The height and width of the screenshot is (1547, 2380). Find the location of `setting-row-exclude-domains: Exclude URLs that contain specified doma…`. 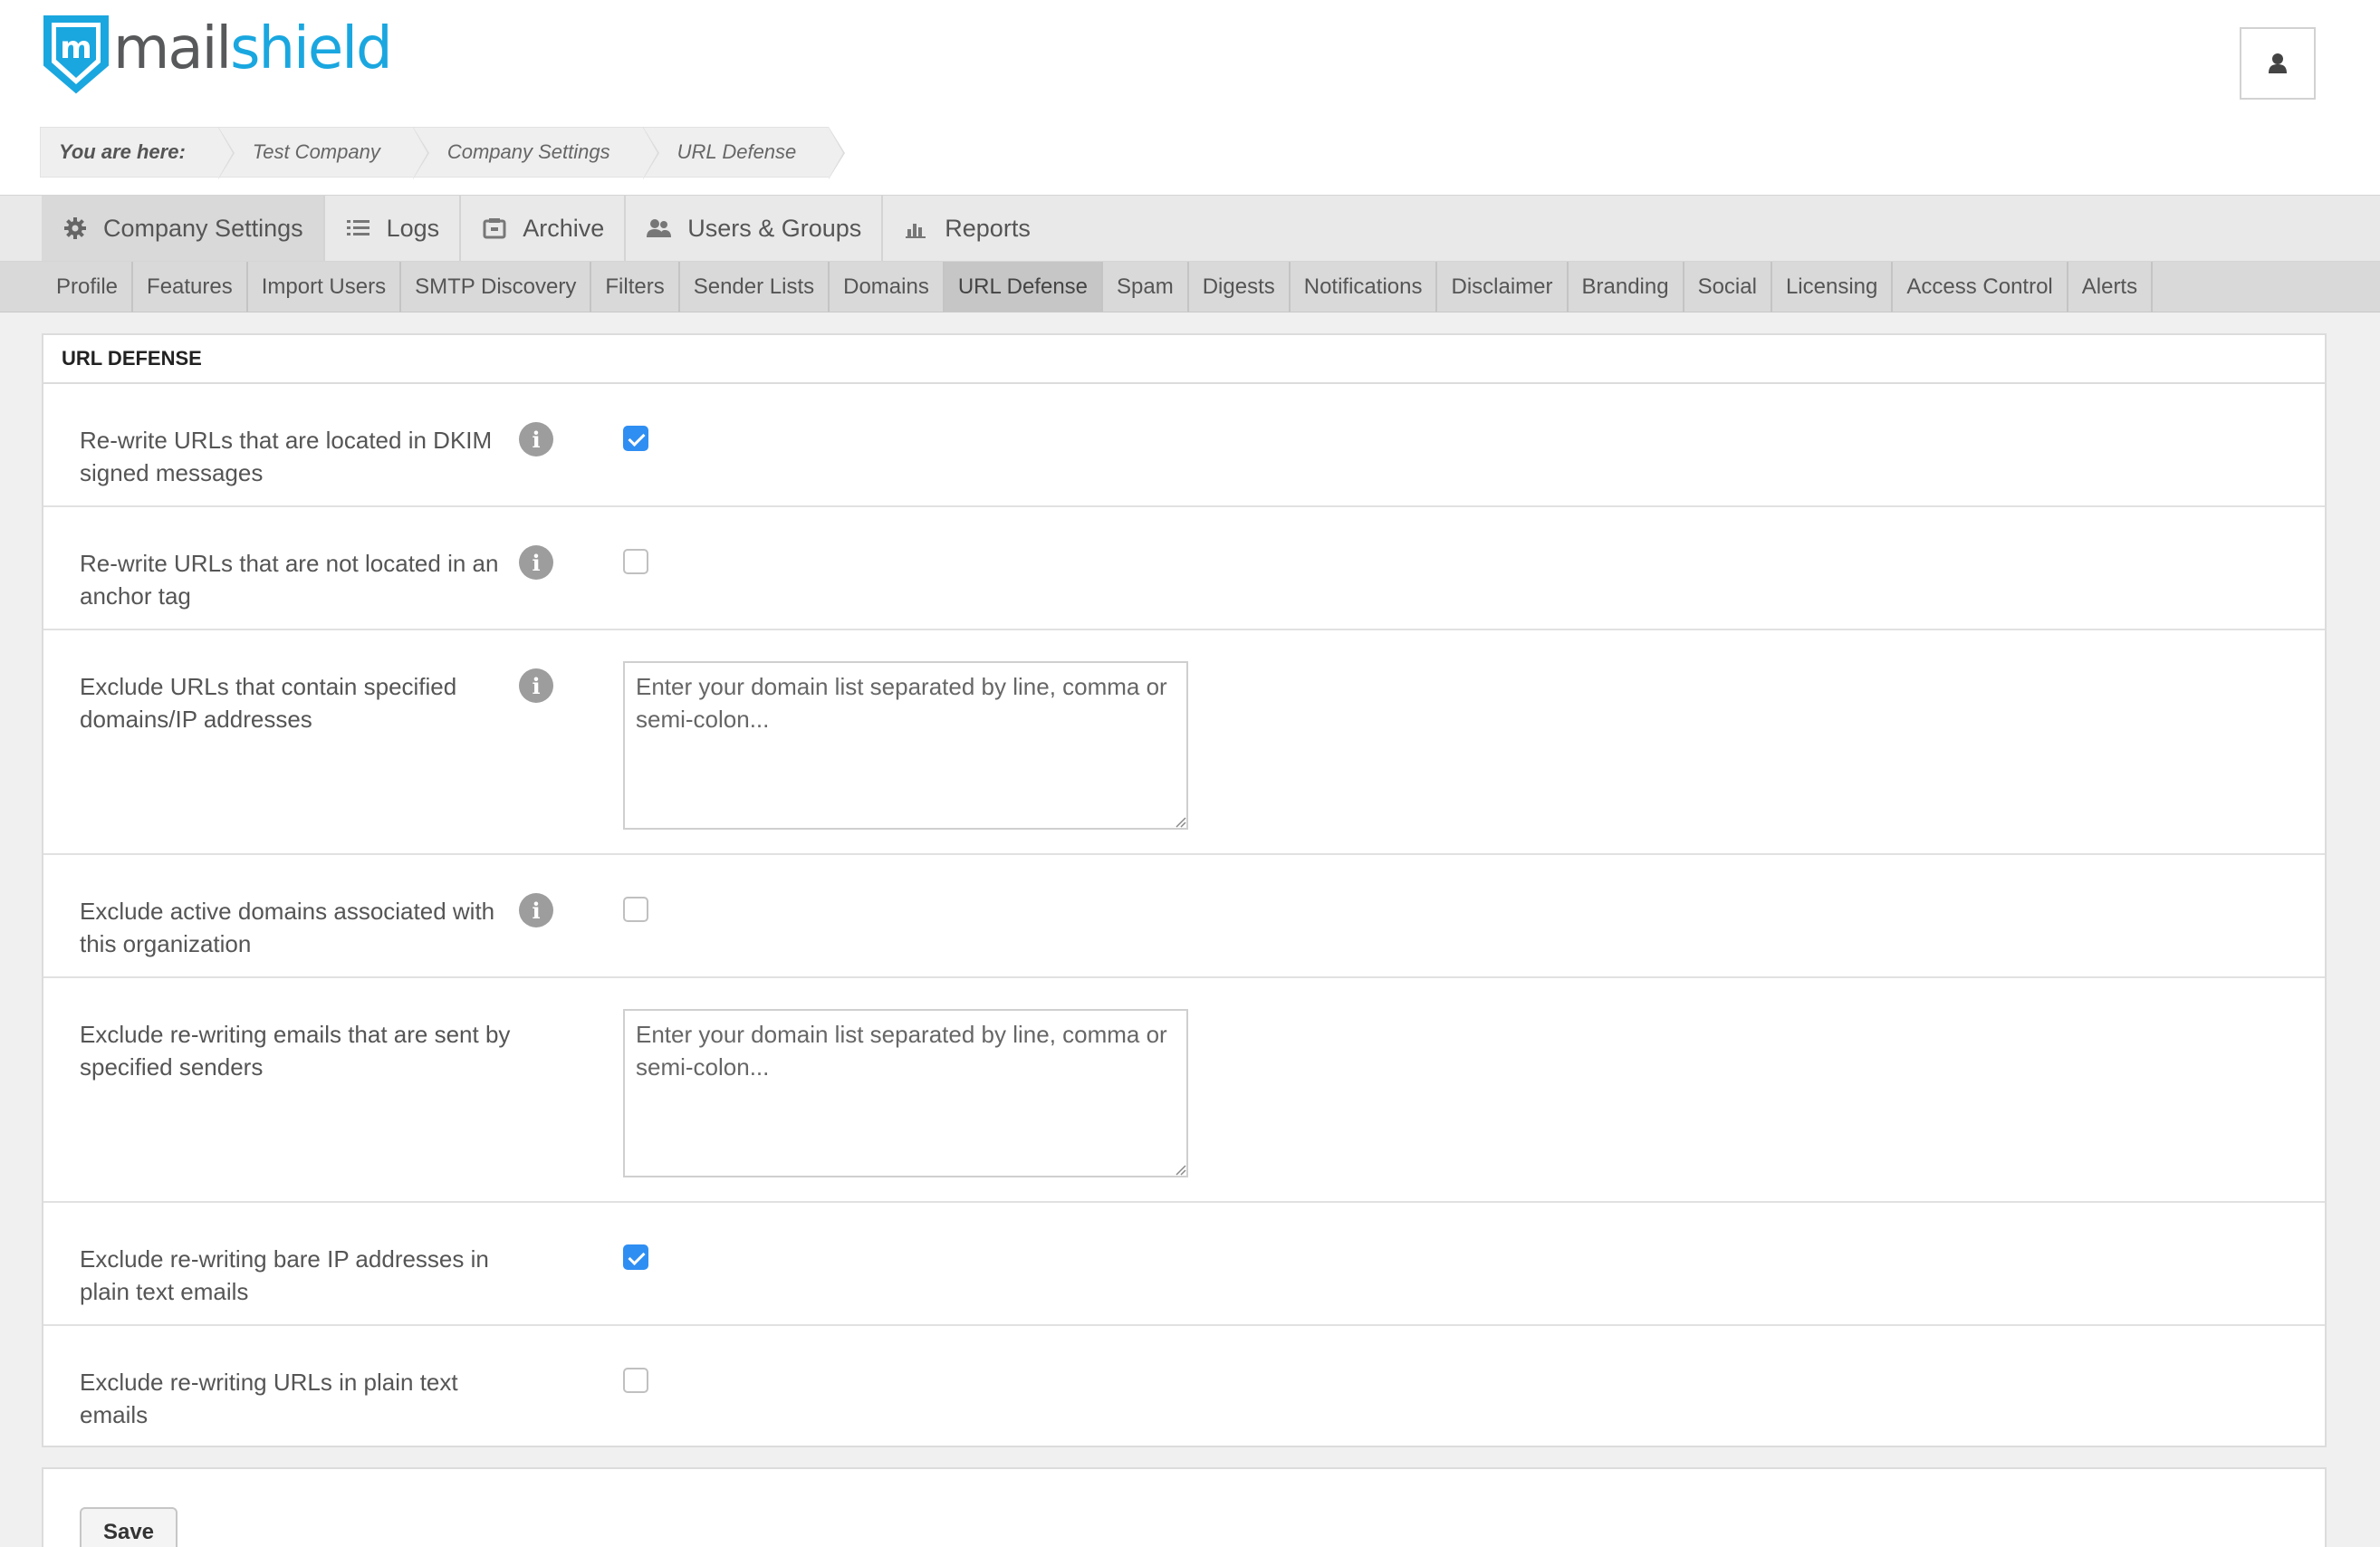

setting-row-exclude-domains: Exclude URLs that contain specified doma… is located at coordinates (1184, 742).